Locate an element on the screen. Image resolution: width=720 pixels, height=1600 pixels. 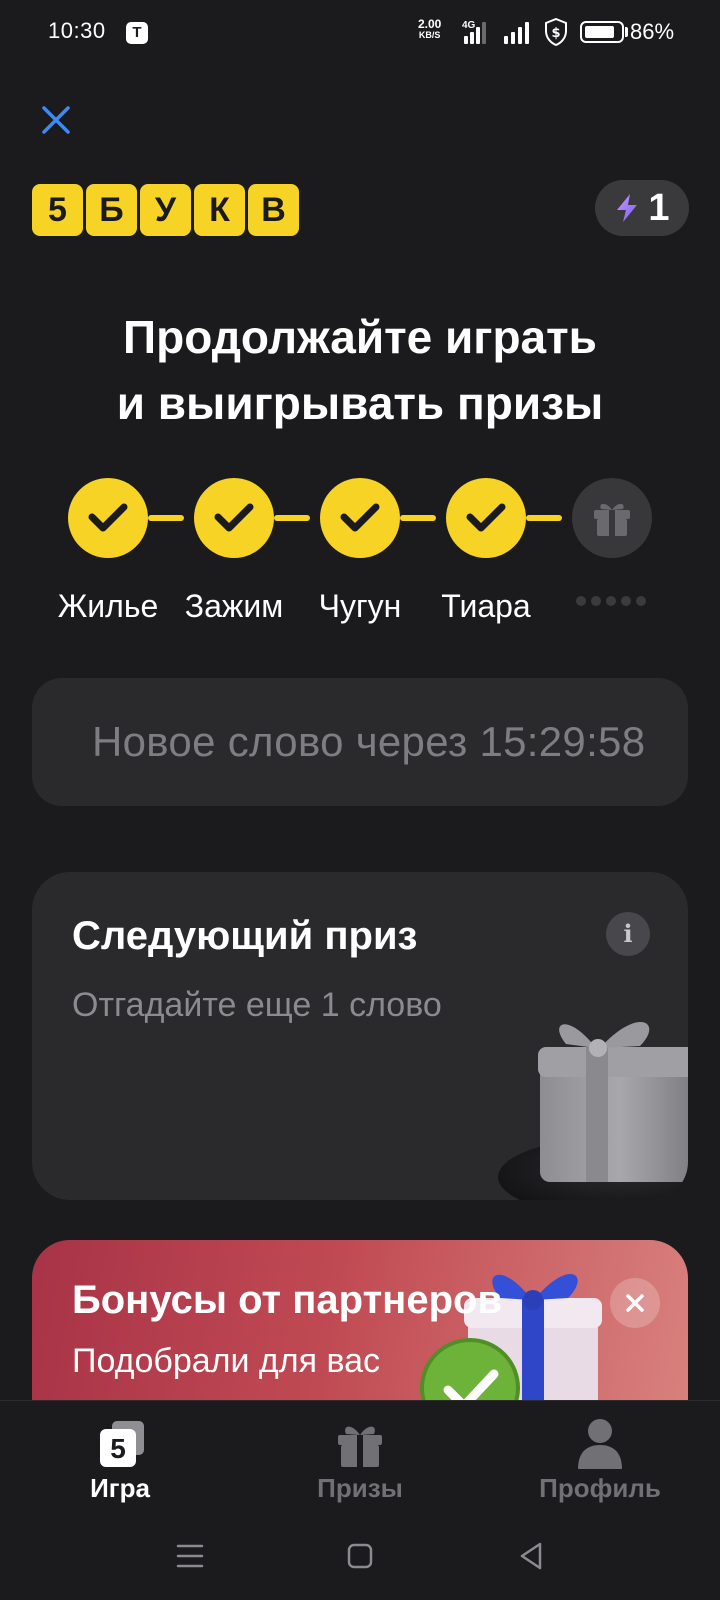
game-tile-glyph: 5 is located at coordinates (118, 1448).